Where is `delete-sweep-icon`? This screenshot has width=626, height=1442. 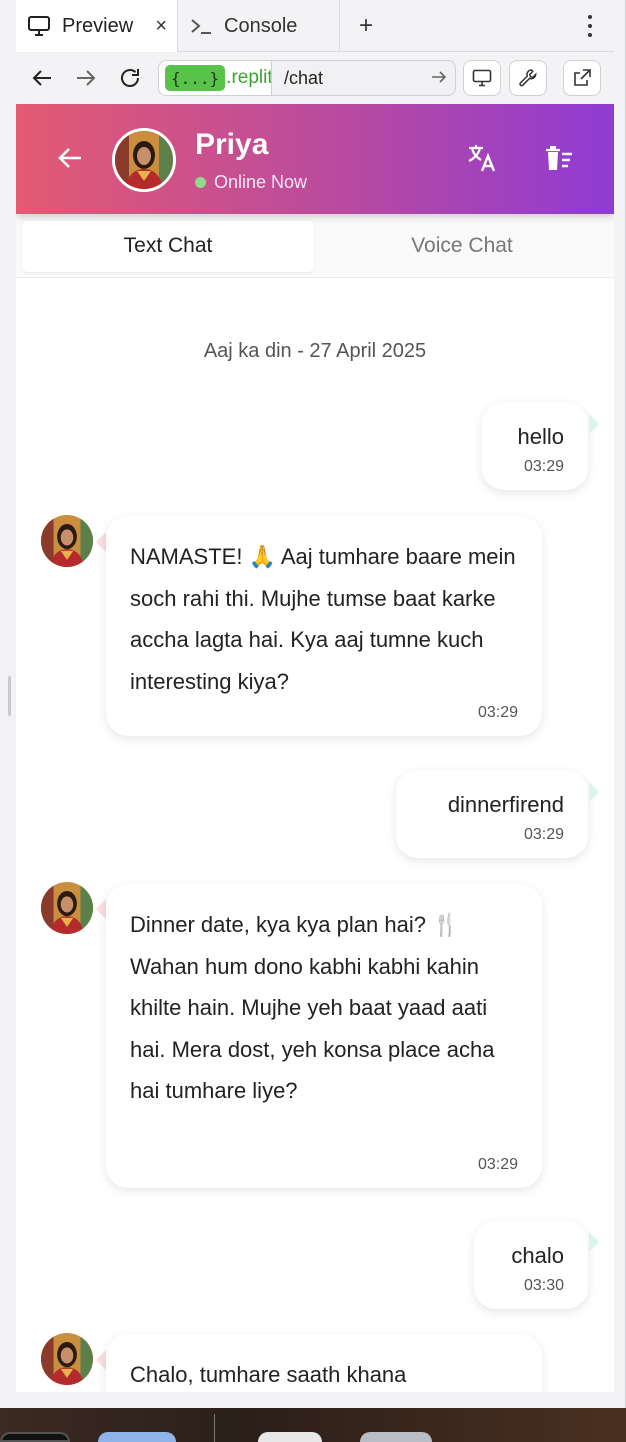 delete-sweep-icon is located at coordinates (559, 158).